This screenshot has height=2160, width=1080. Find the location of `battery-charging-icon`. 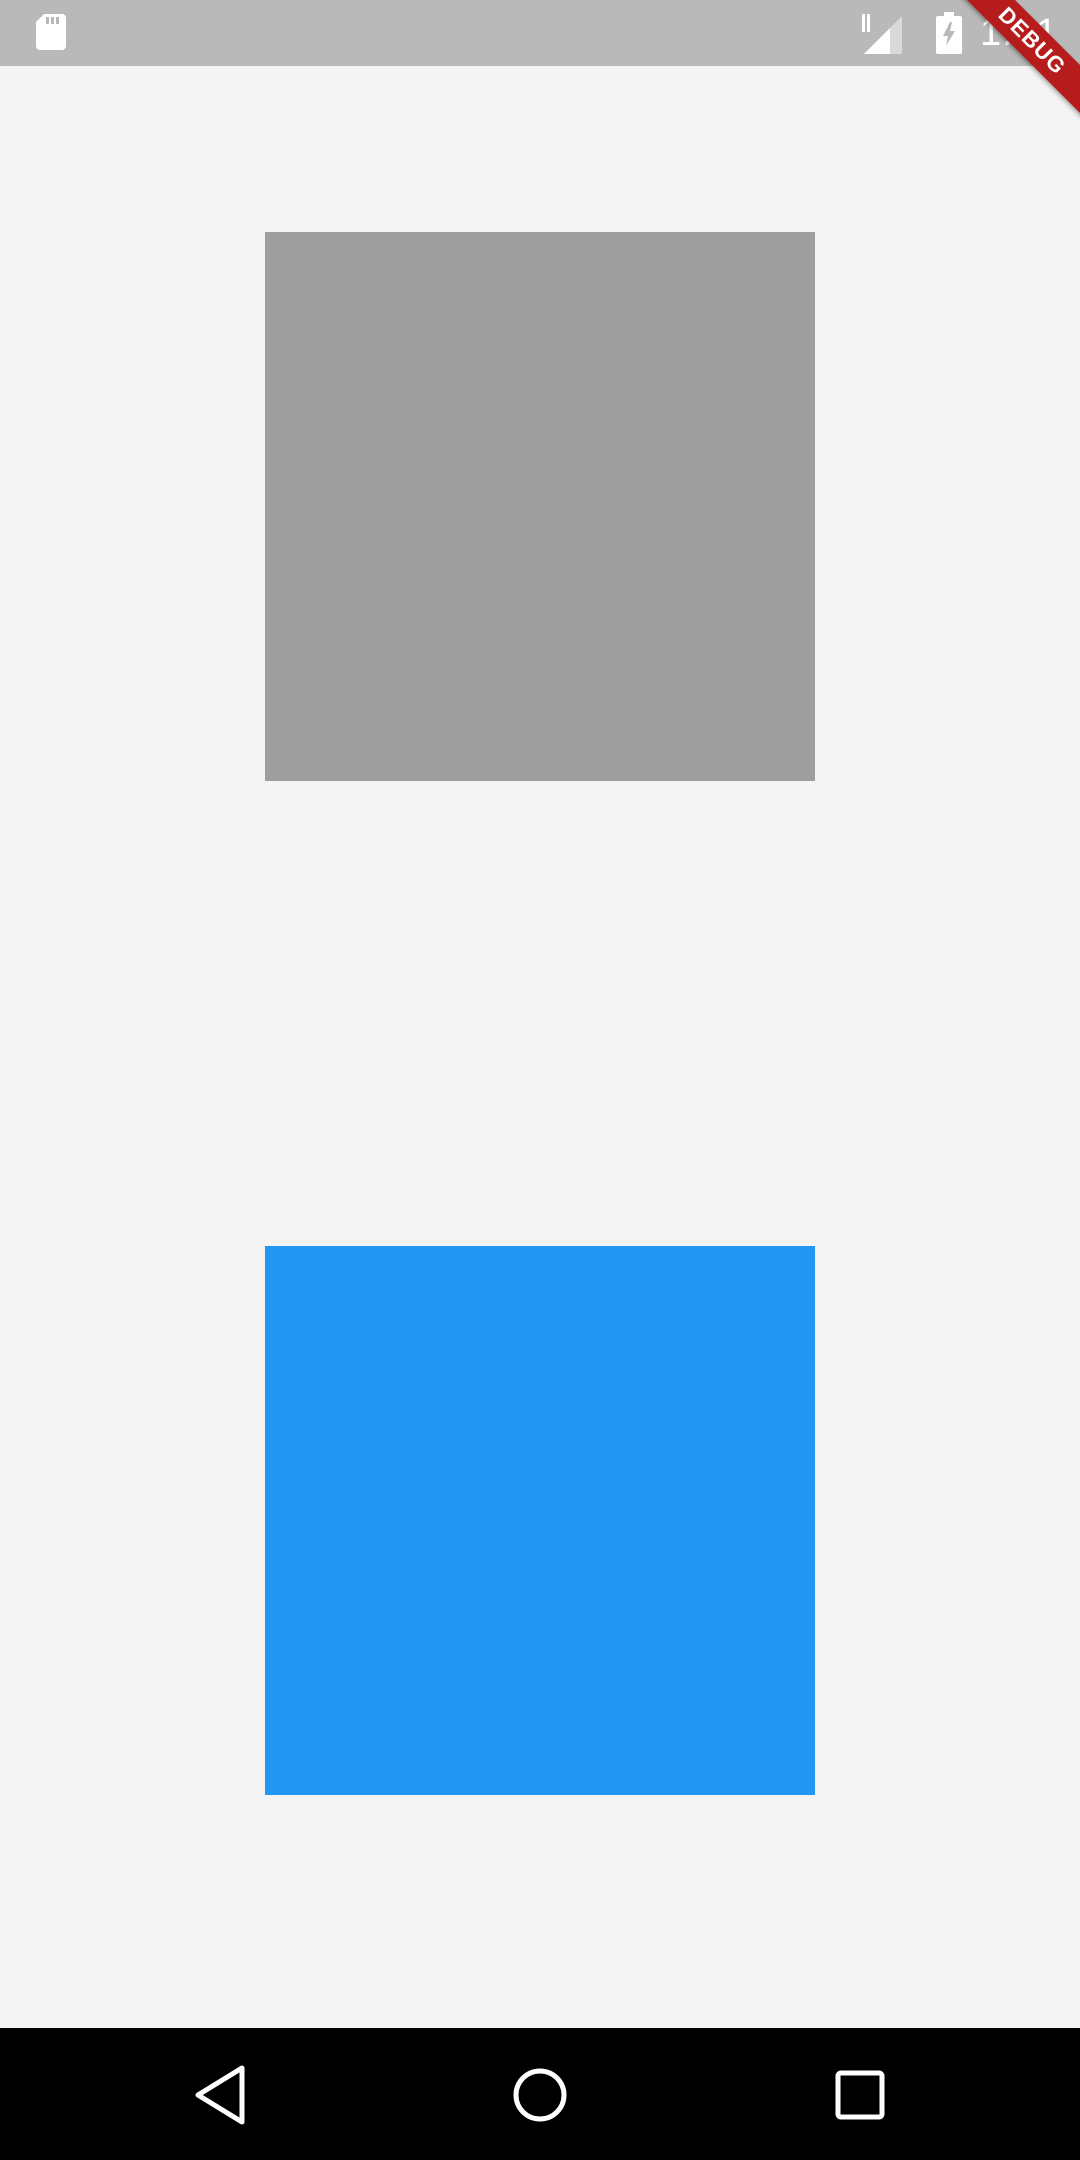

battery-charging-icon is located at coordinates (949, 33).